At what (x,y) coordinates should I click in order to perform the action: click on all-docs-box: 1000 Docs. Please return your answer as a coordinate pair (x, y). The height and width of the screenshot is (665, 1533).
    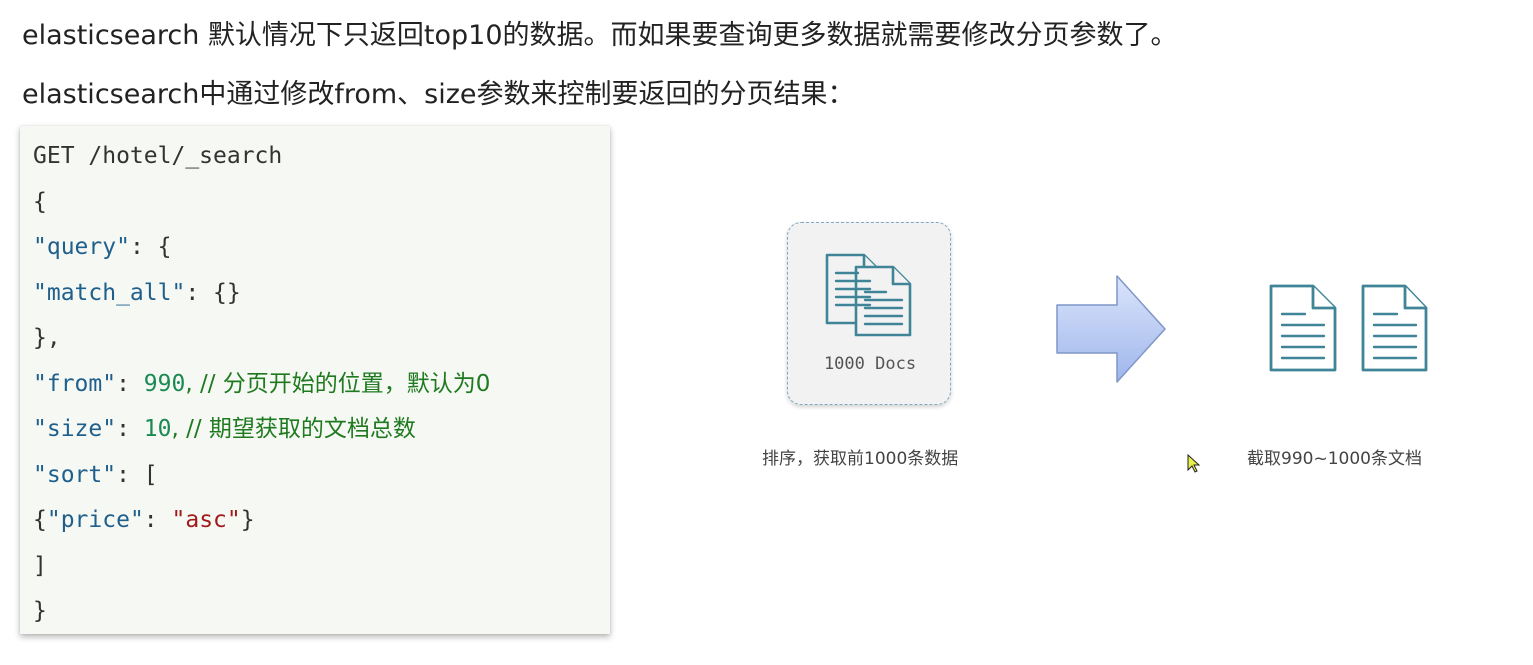
    Looking at the image, I should click on (869, 313).